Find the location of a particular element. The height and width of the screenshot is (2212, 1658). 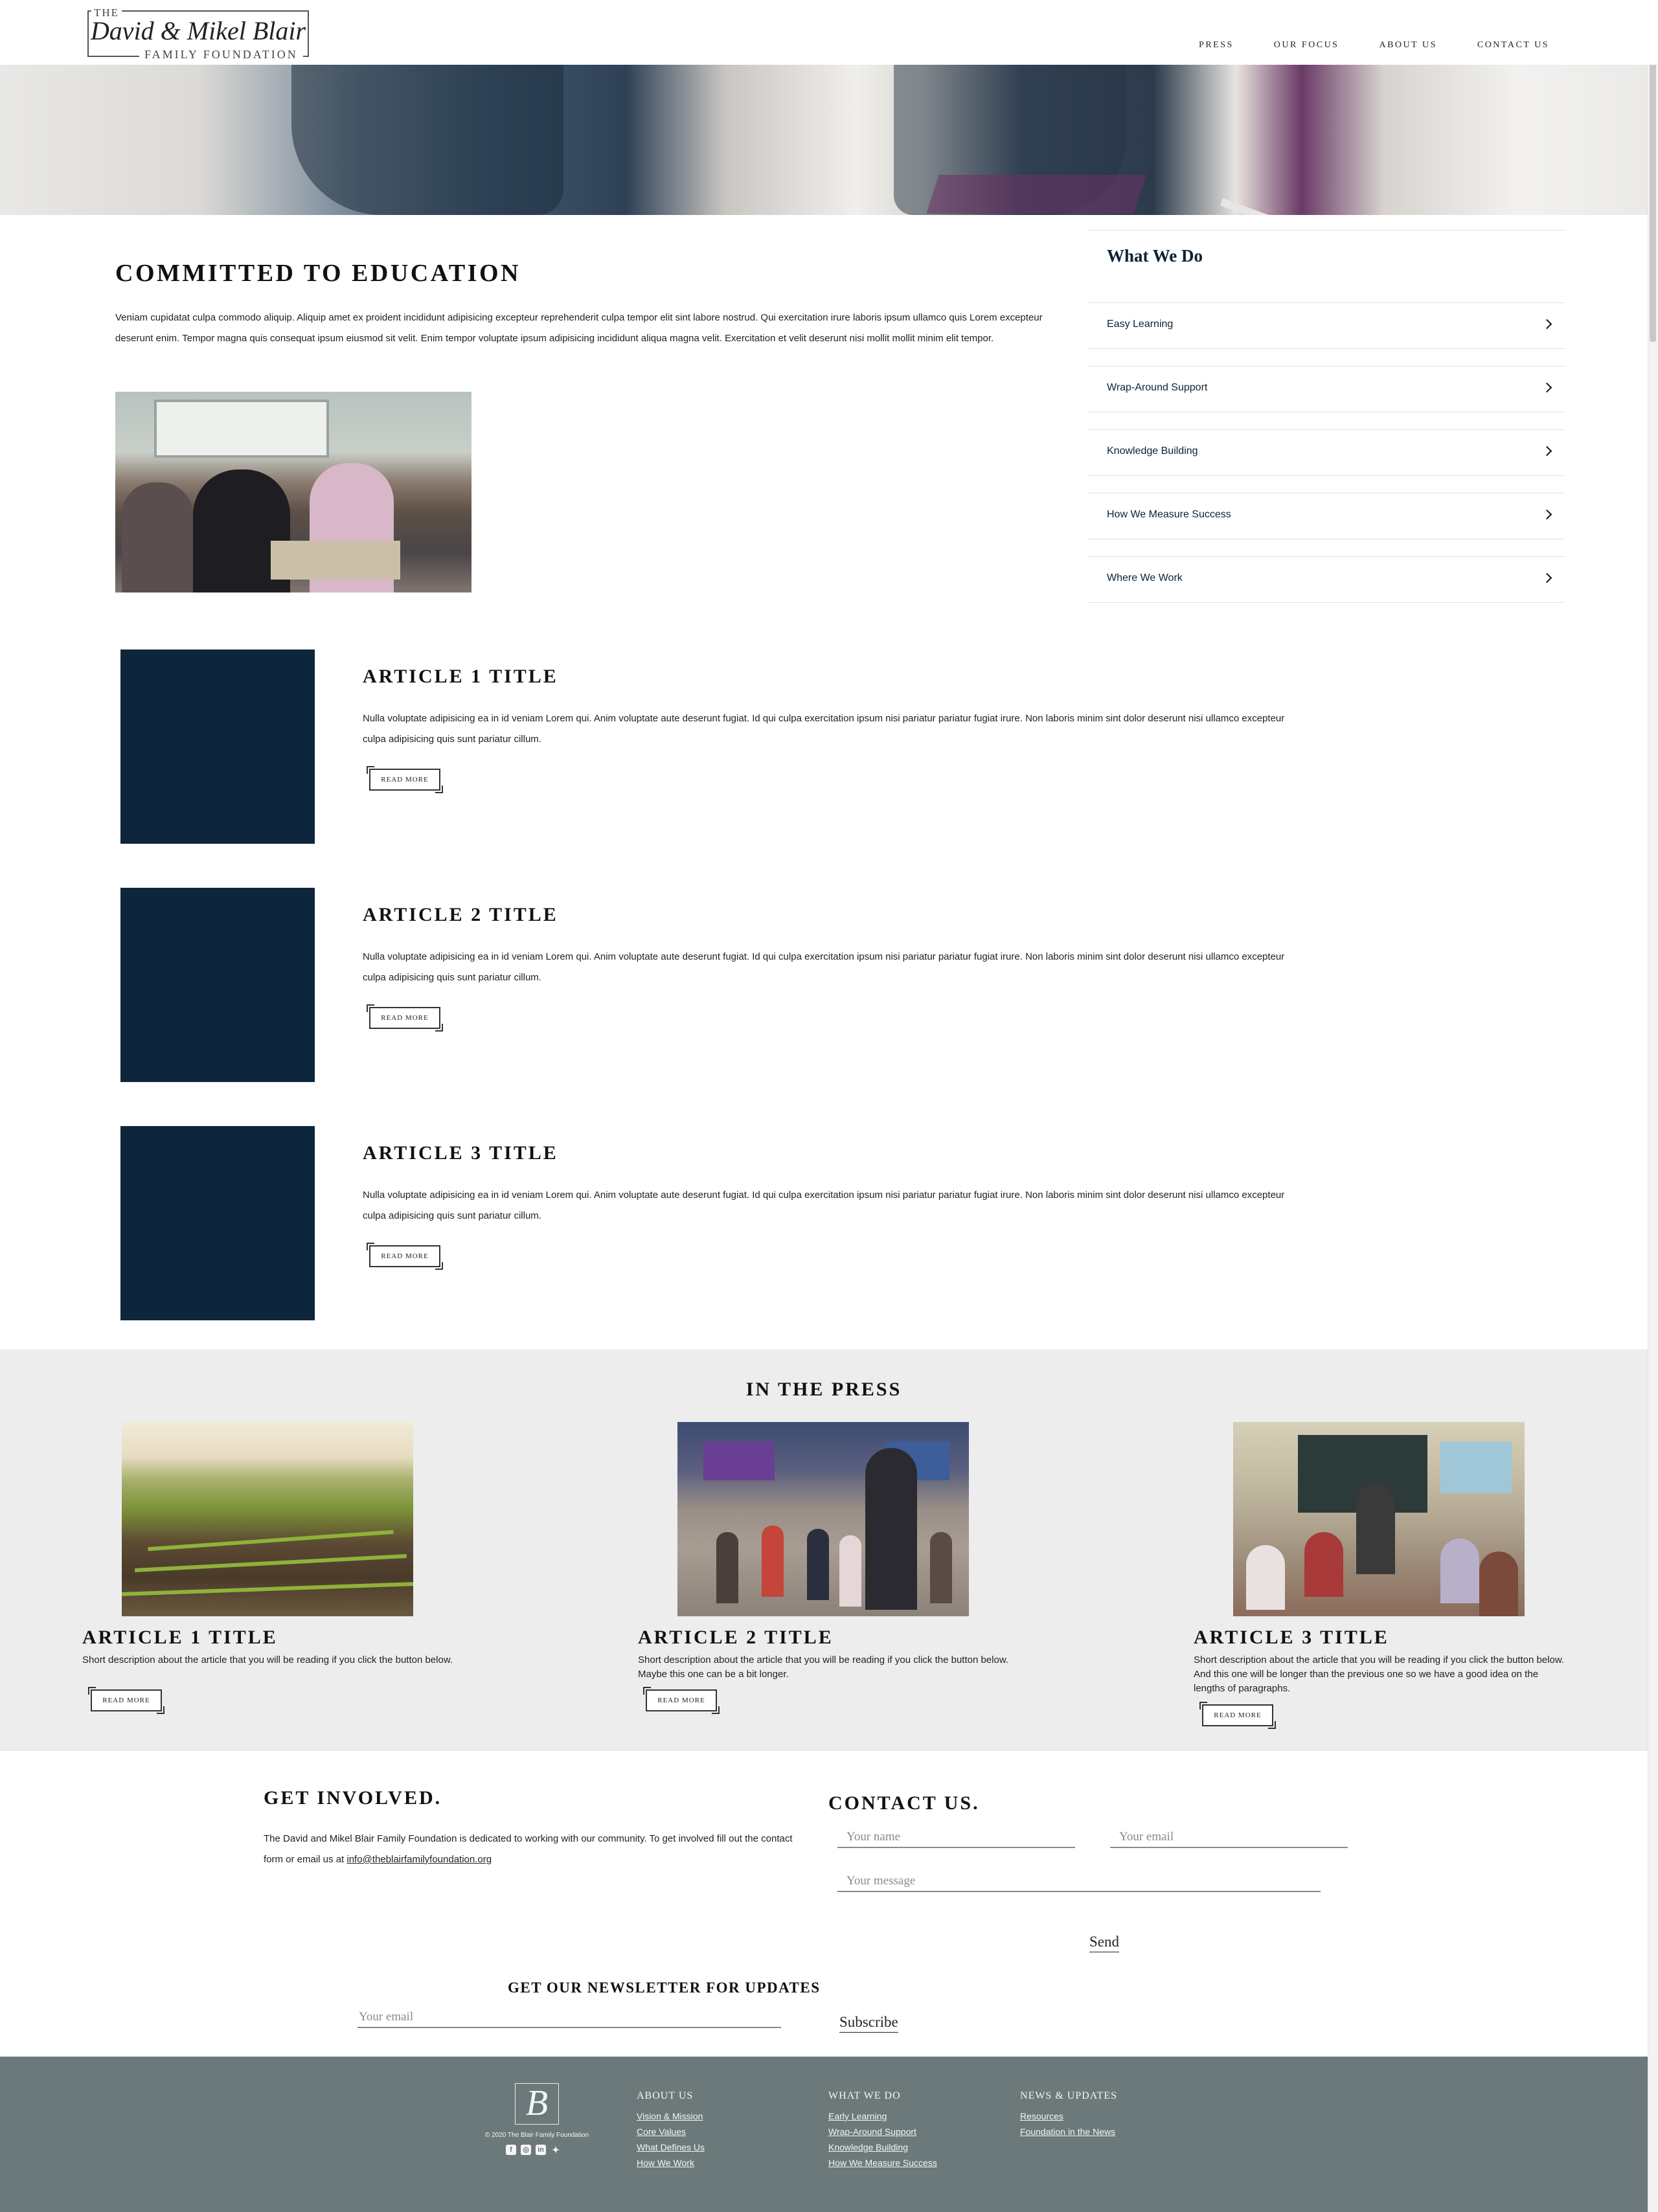

nav-contact-us: CONTACT US is located at coordinates (1513, 45).